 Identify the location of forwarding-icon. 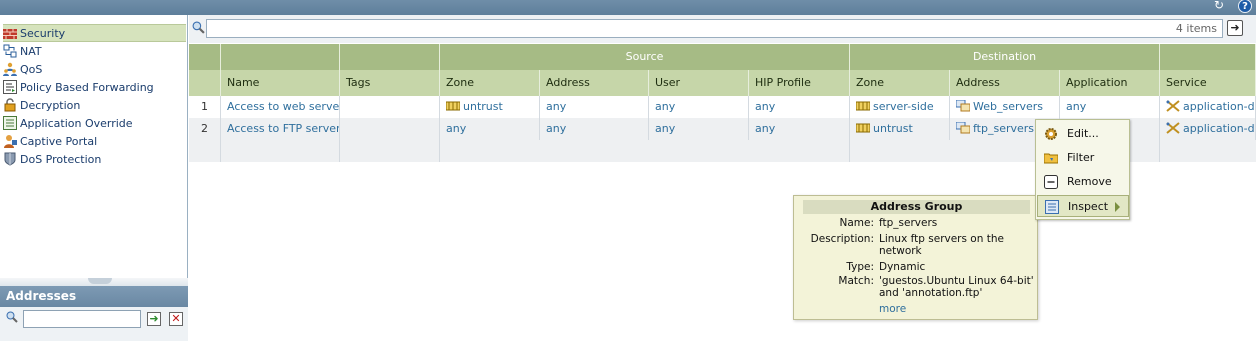
(10, 87).